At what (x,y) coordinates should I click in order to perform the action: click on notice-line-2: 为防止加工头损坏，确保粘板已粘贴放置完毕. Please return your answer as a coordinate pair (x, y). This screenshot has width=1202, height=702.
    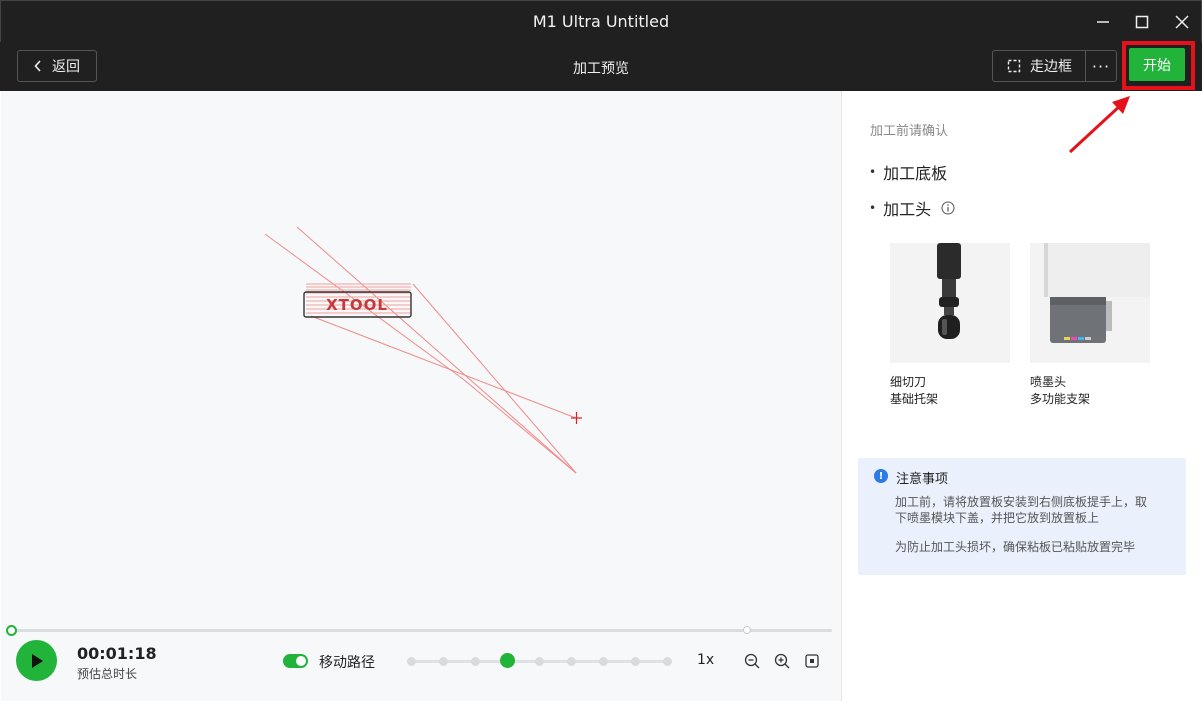
    Looking at the image, I should click on (1015, 547).